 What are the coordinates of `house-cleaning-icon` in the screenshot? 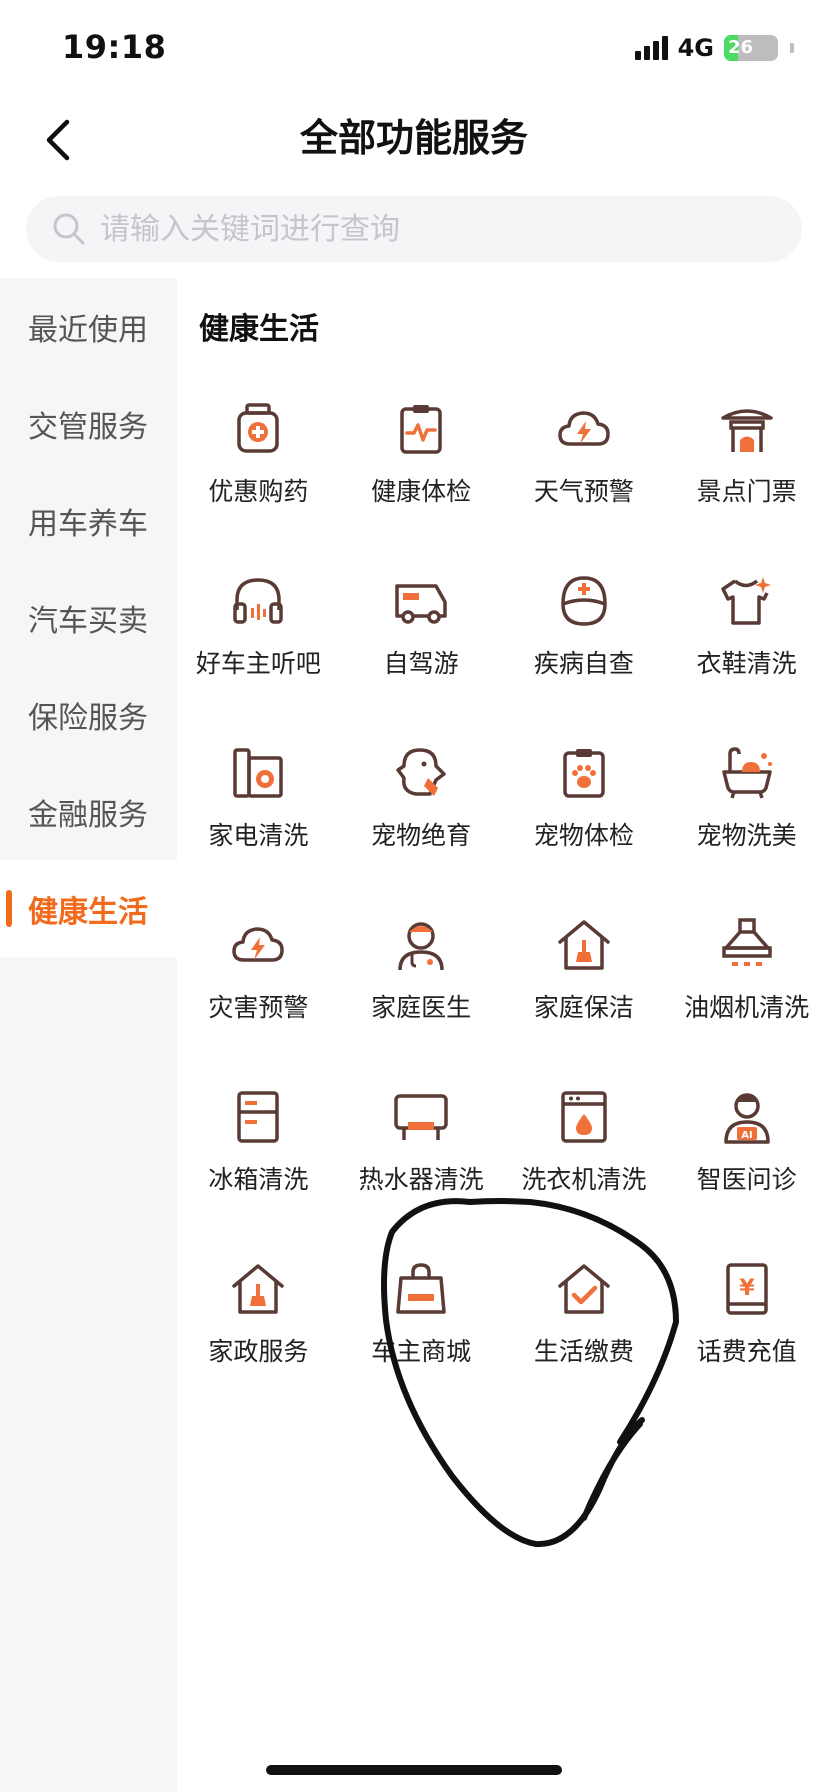 It's located at (584, 945).